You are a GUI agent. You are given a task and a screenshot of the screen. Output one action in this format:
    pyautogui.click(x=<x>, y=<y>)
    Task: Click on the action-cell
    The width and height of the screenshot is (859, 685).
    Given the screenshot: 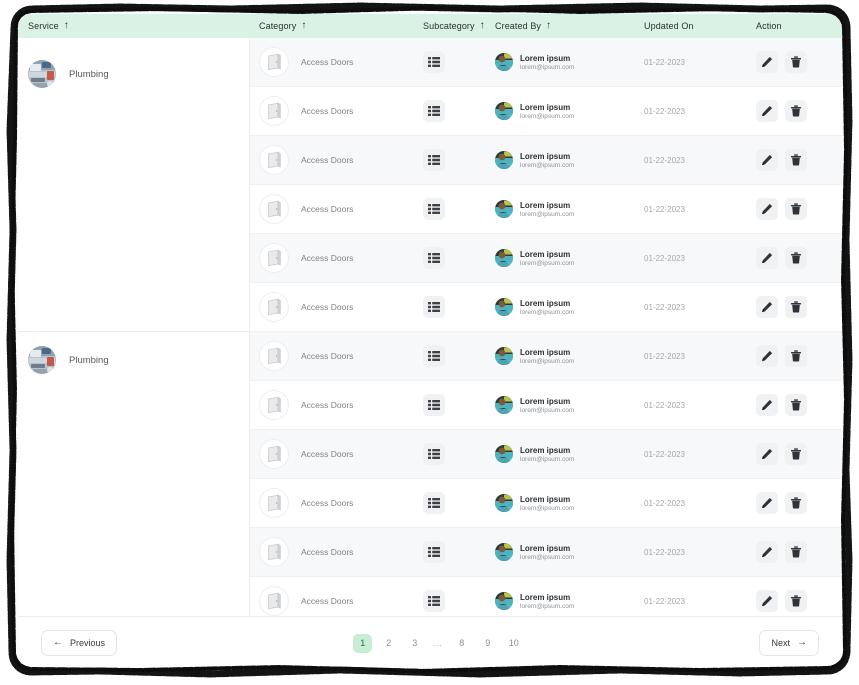 What is the action you would take?
    pyautogui.click(x=799, y=405)
    